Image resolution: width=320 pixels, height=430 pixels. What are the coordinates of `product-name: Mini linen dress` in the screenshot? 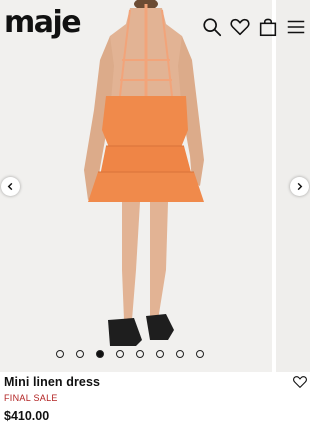 It's located at (52, 382).